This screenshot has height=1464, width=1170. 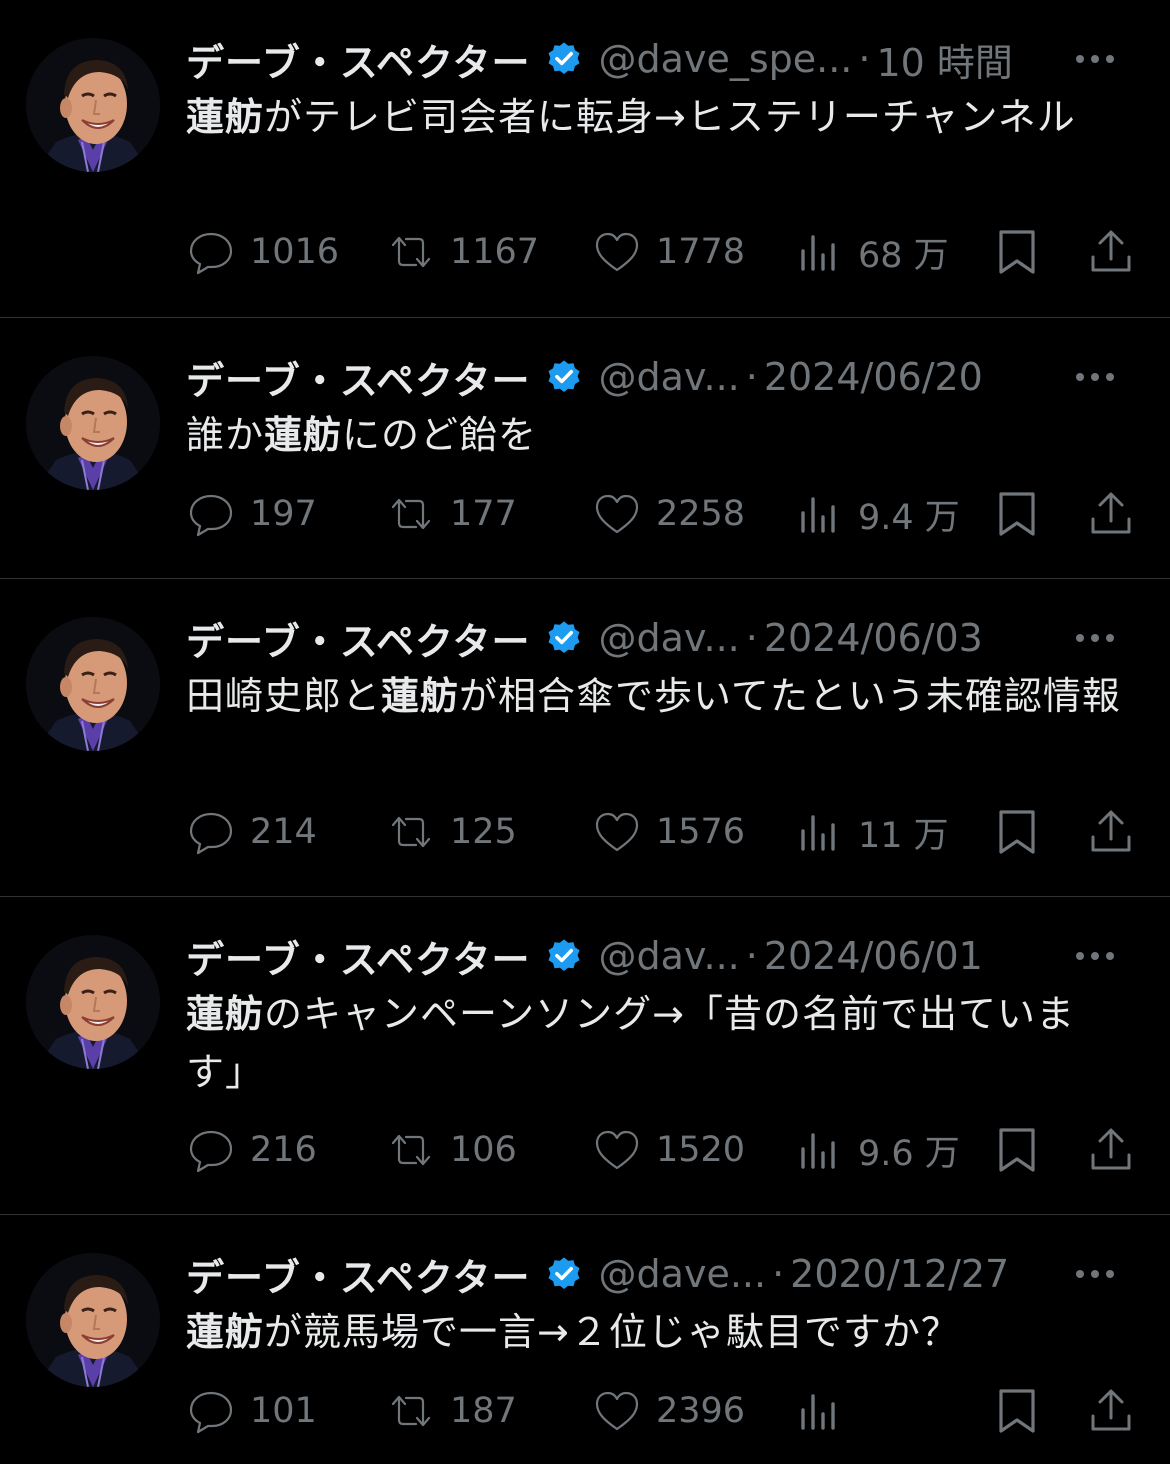 What do you see at coordinates (668, 514) in the screenshot?
I see `like-button: 2258` at bounding box center [668, 514].